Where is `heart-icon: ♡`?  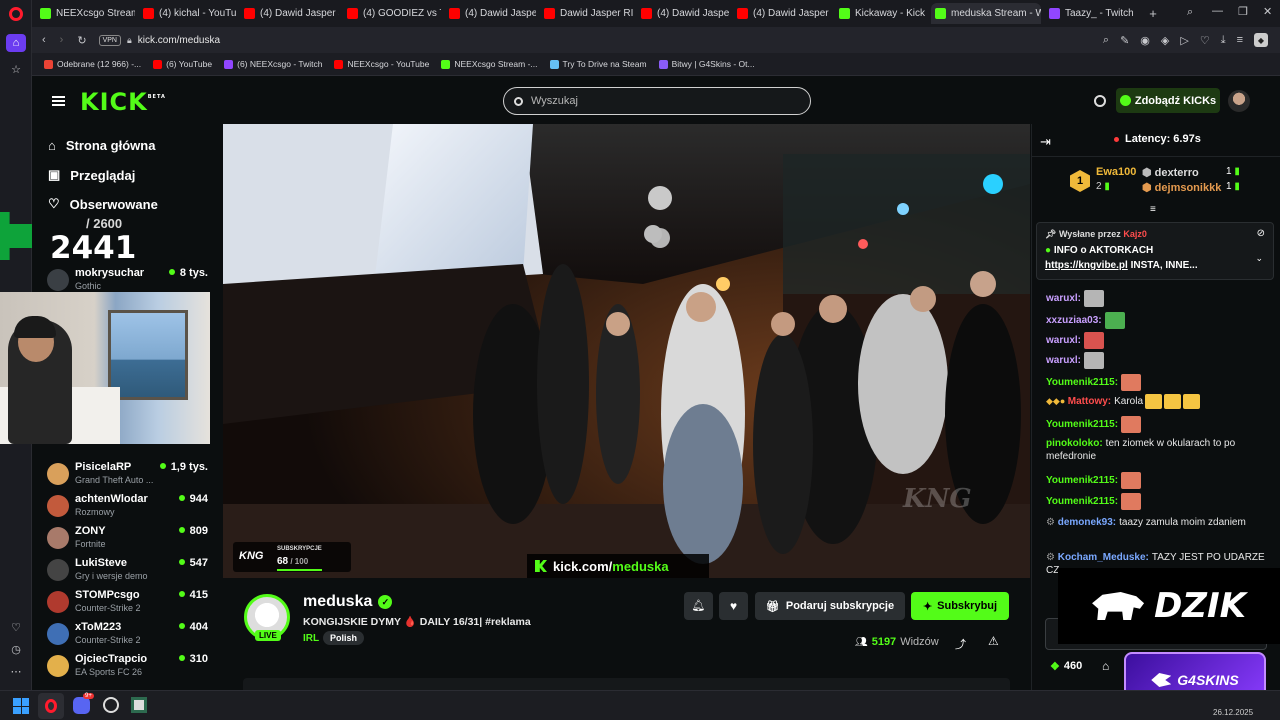
heart-icon: ♡ is located at coordinates (16, 627).